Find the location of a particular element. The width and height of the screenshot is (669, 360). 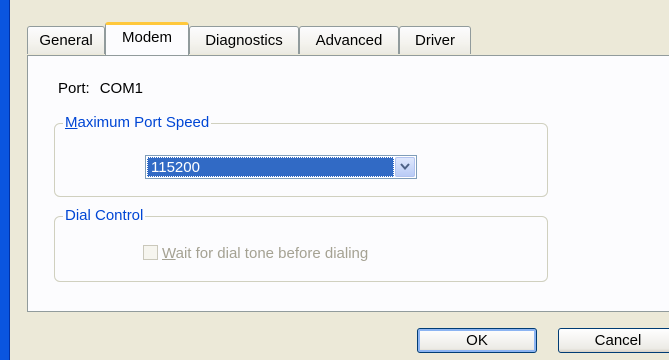

max-port-speed-legend: Maximum Port Speed is located at coordinates (137, 122).